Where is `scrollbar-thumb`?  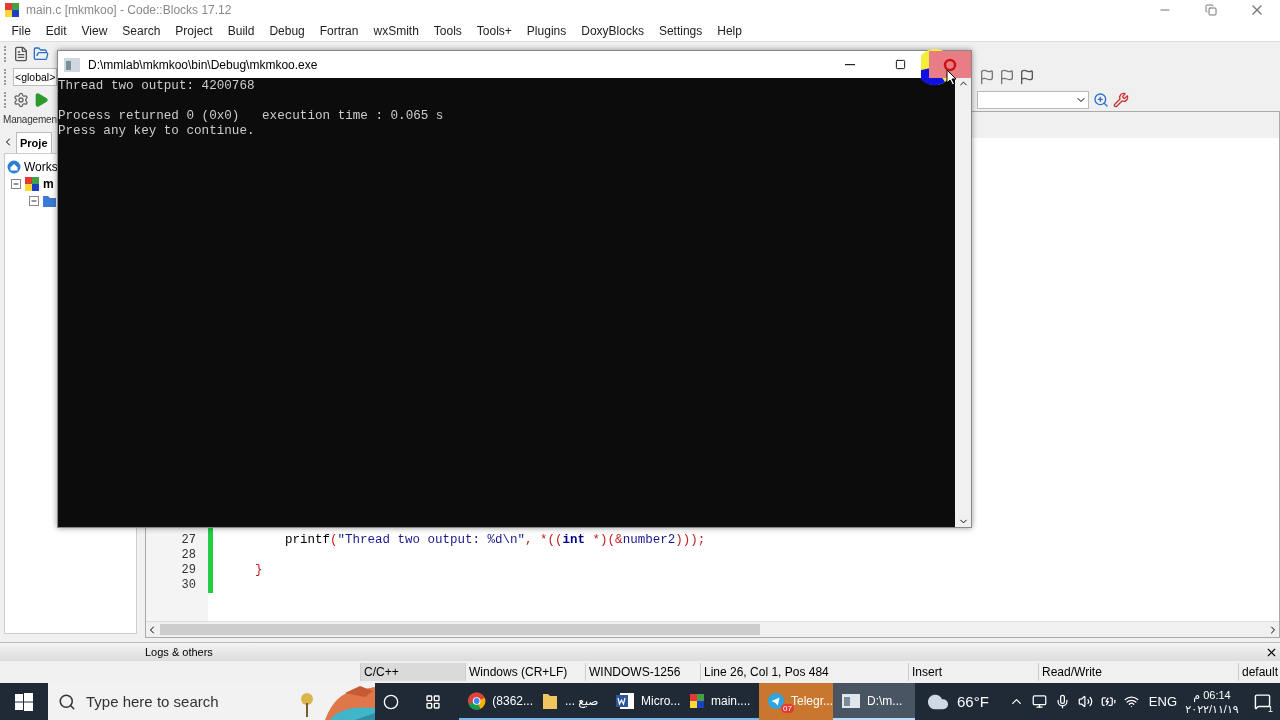 scrollbar-thumb is located at coordinates (460, 629).